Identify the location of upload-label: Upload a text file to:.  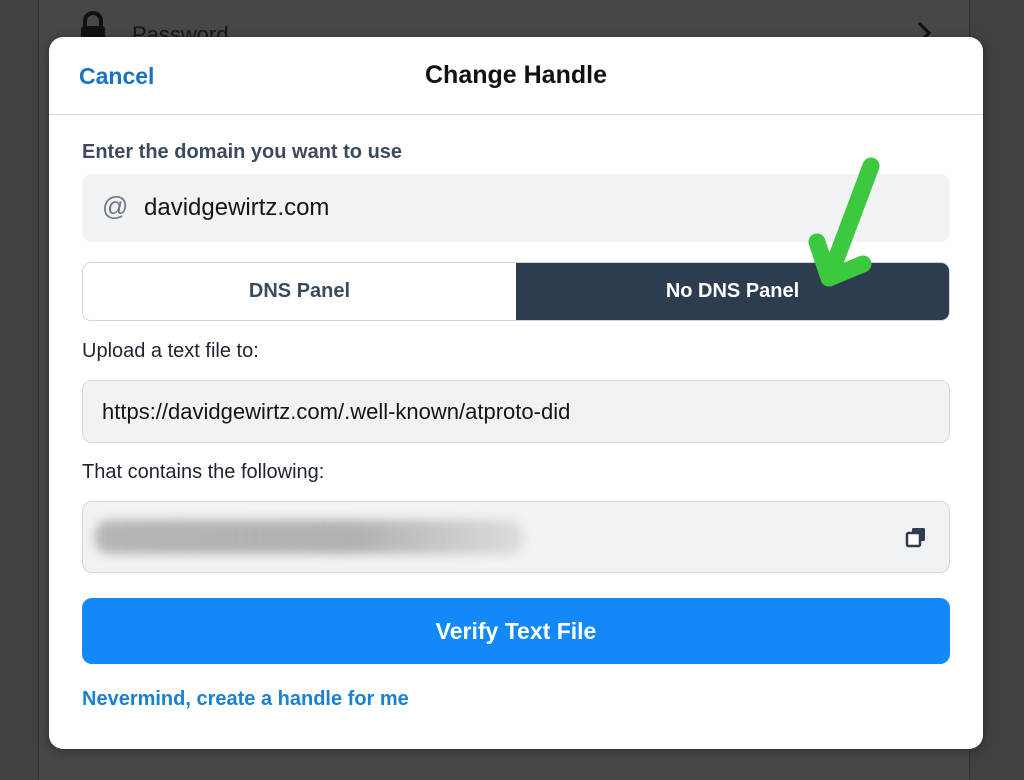
(170, 351).